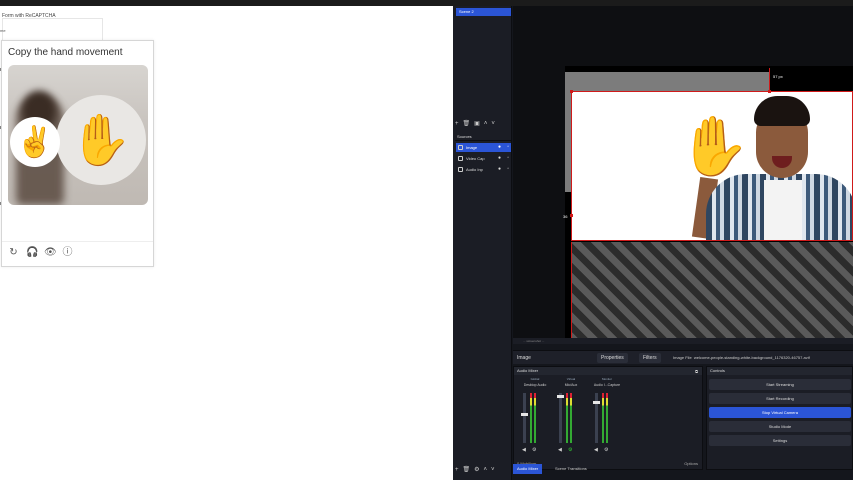  I want to click on camera-icon, so click(460, 158).